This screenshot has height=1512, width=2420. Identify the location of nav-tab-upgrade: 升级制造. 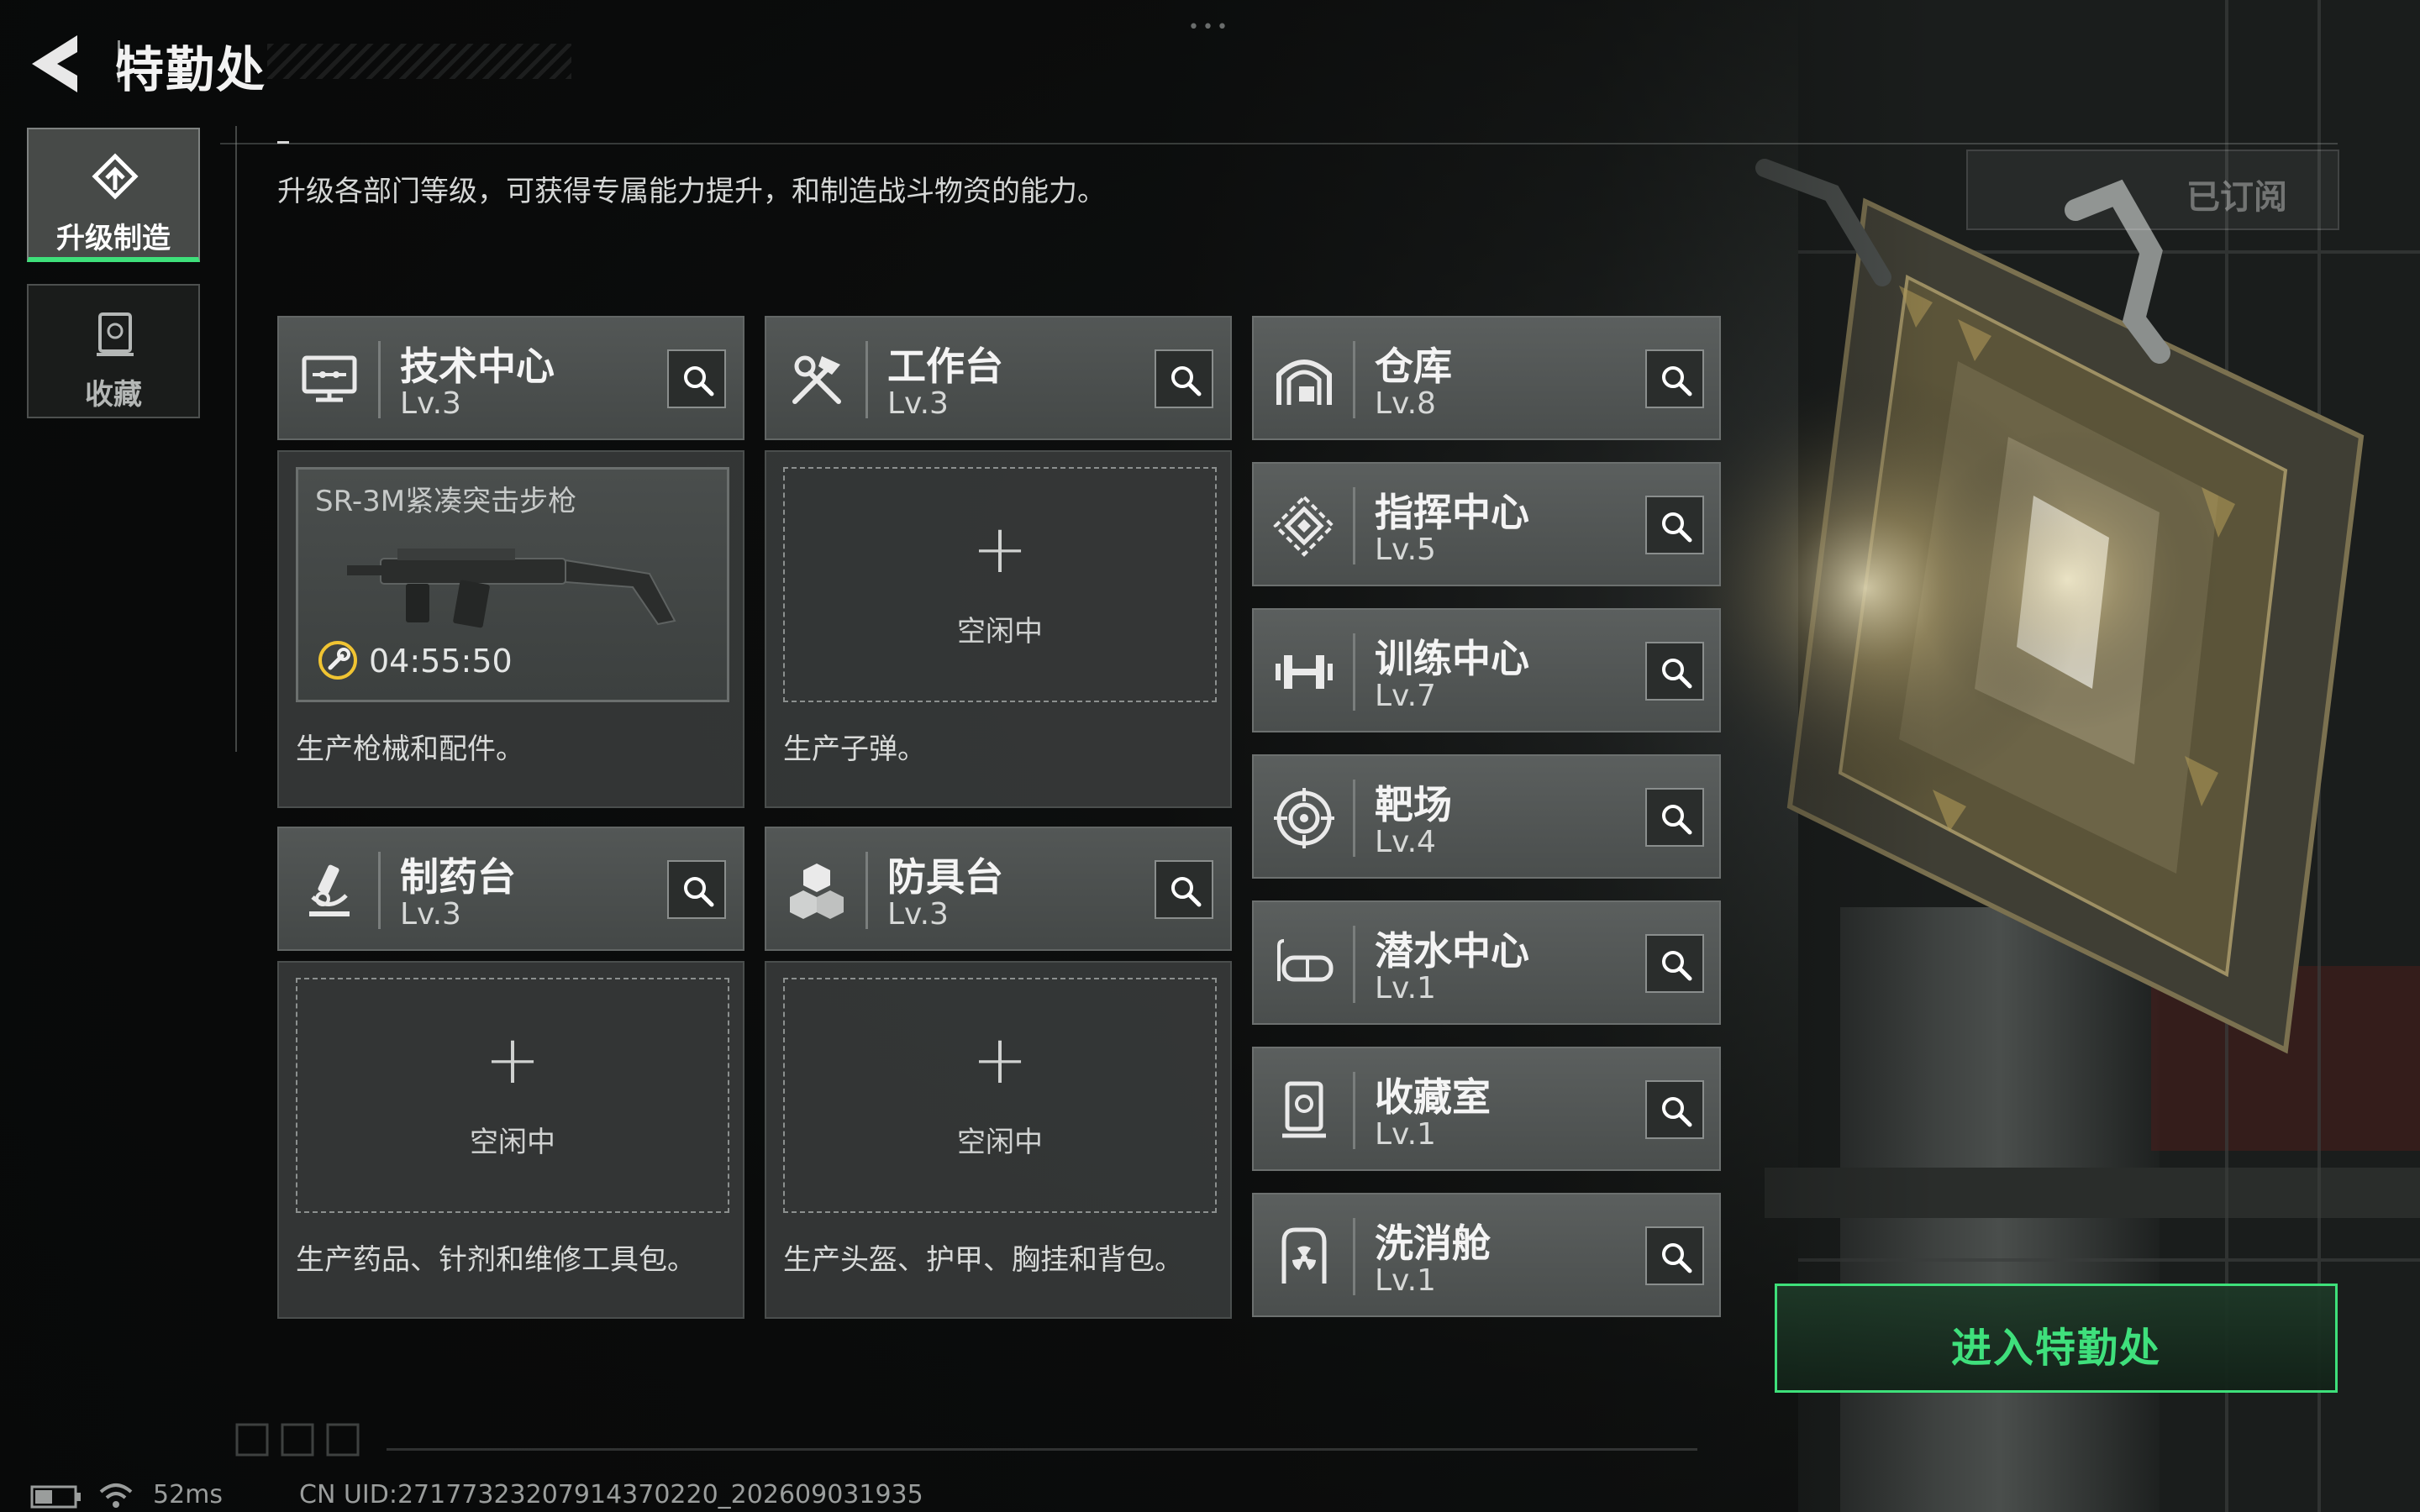
(113, 195).